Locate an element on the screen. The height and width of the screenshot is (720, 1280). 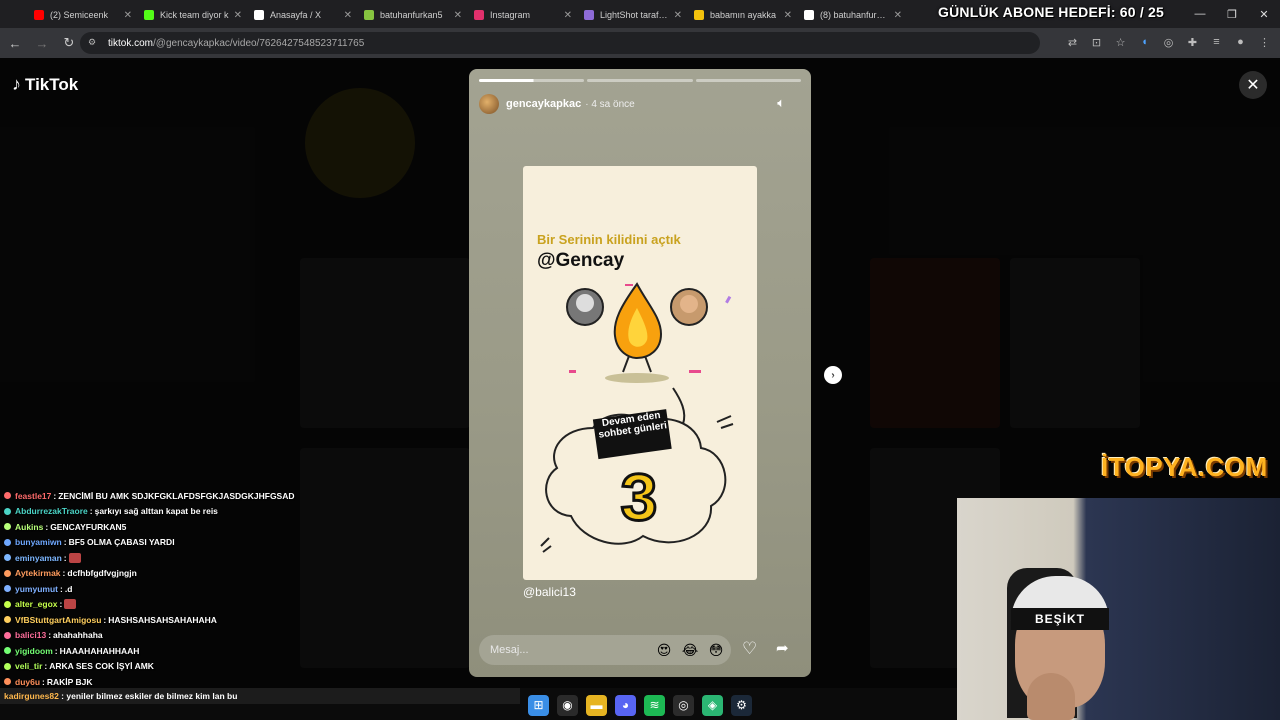
site-info-icon: ⚙ is located at coordinates (94, 43).